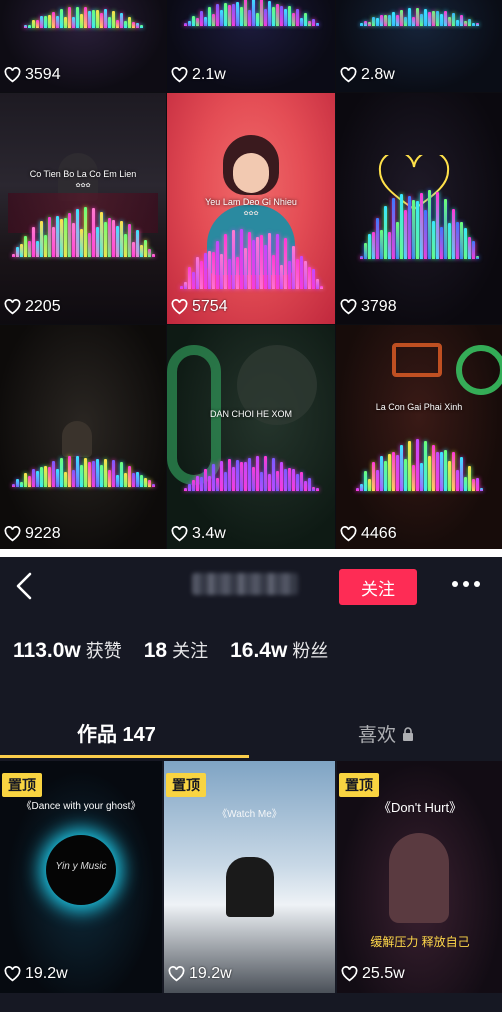 This screenshot has width=502, height=1012. What do you see at coordinates (200, 974) in the screenshot?
I see `like-count: 19.2w` at bounding box center [200, 974].